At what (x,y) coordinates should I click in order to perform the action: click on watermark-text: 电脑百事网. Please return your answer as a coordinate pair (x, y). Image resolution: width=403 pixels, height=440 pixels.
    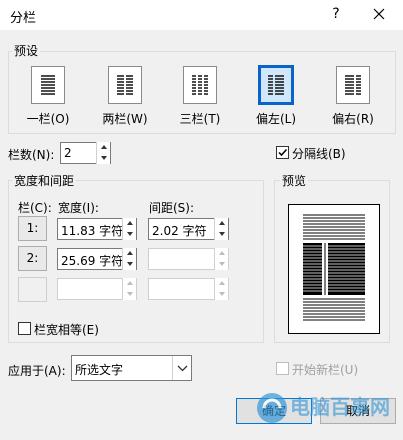
    Looking at the image, I should click on (340, 407).